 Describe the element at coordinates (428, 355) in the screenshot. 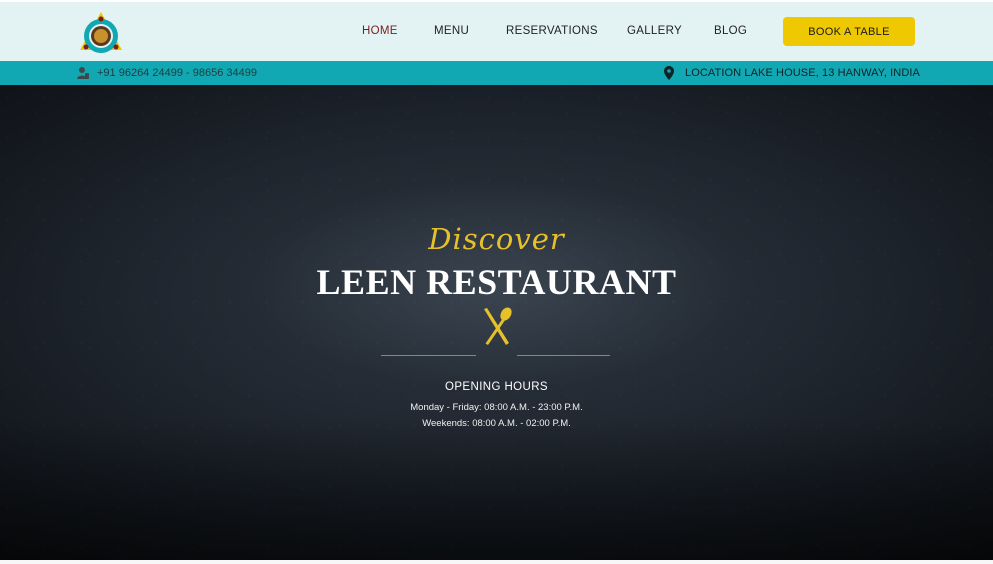

I see `divider-left` at that location.